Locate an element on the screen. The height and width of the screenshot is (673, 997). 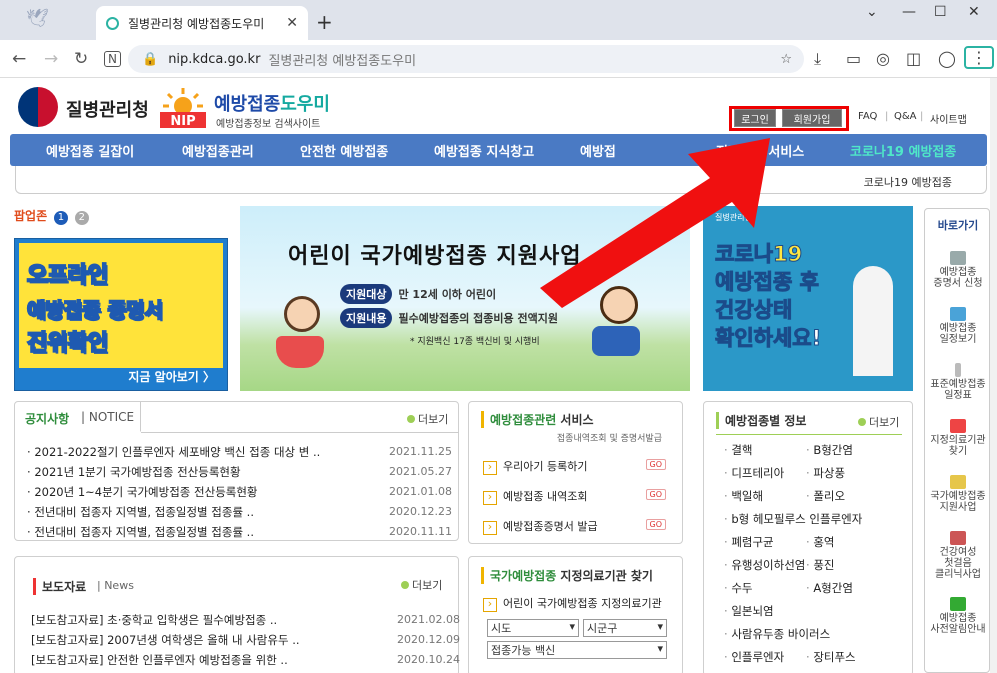
screenshot-icon: ◎ is located at coordinates (883, 58).